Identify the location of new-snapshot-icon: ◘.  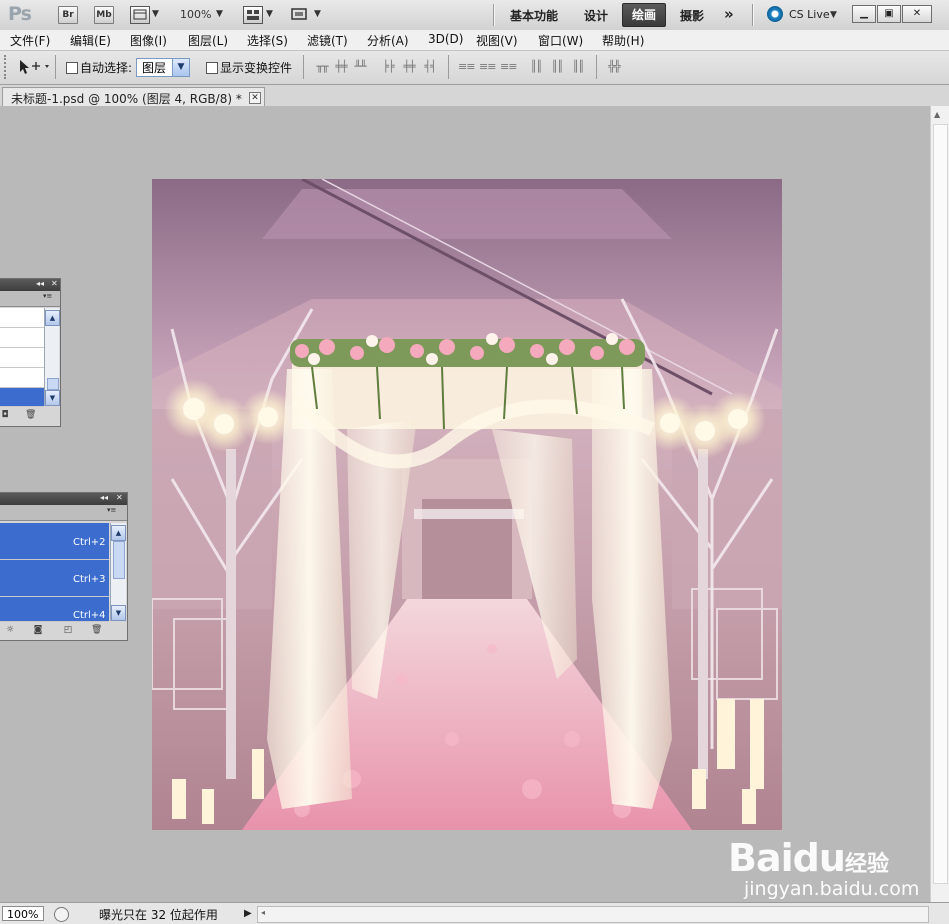
(5, 415).